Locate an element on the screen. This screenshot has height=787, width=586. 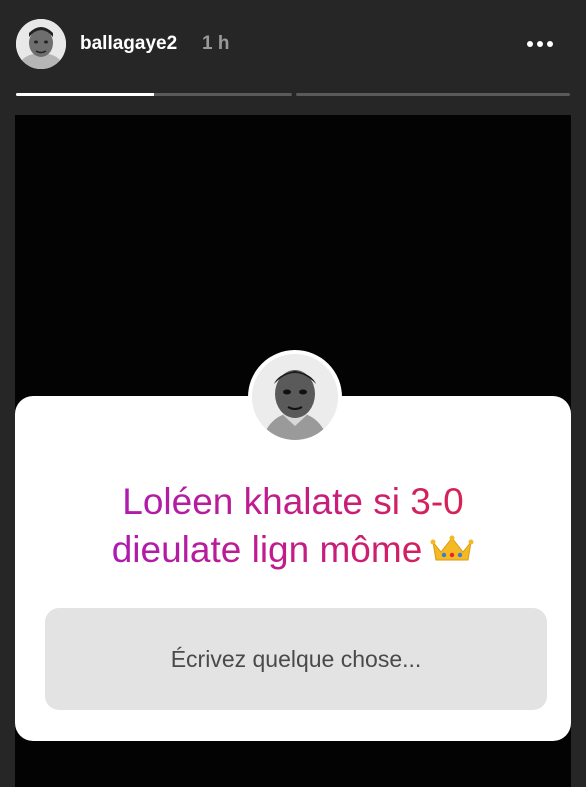
question-text: Loléen khalate si 3-0 dieulate lign môme is located at coordinates (293, 526).